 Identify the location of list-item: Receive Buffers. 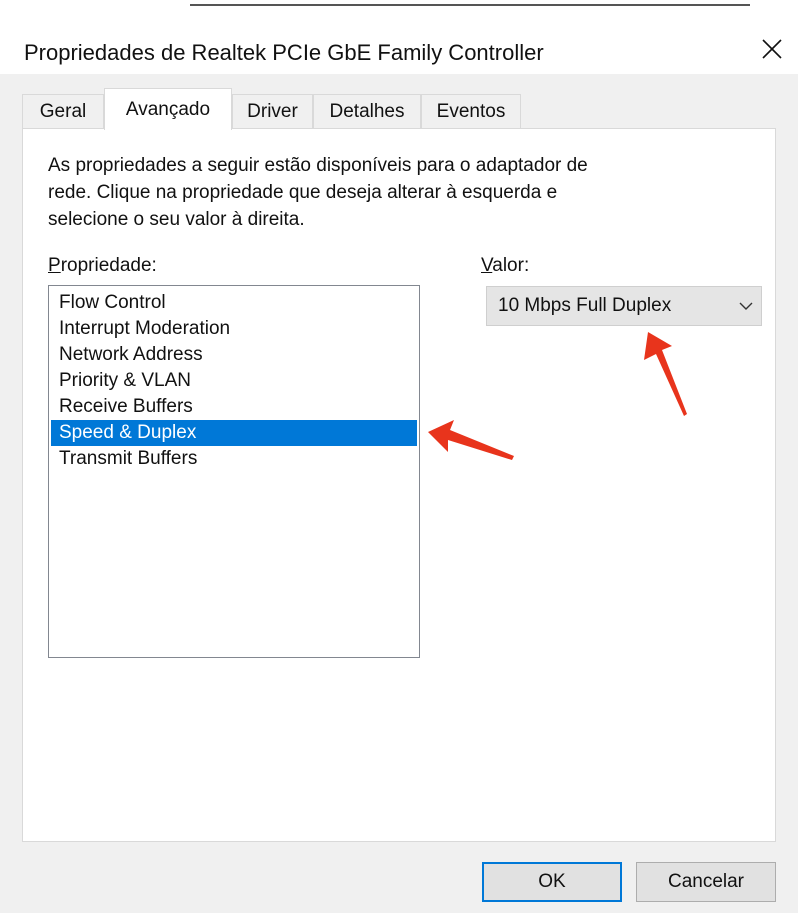
(234, 407).